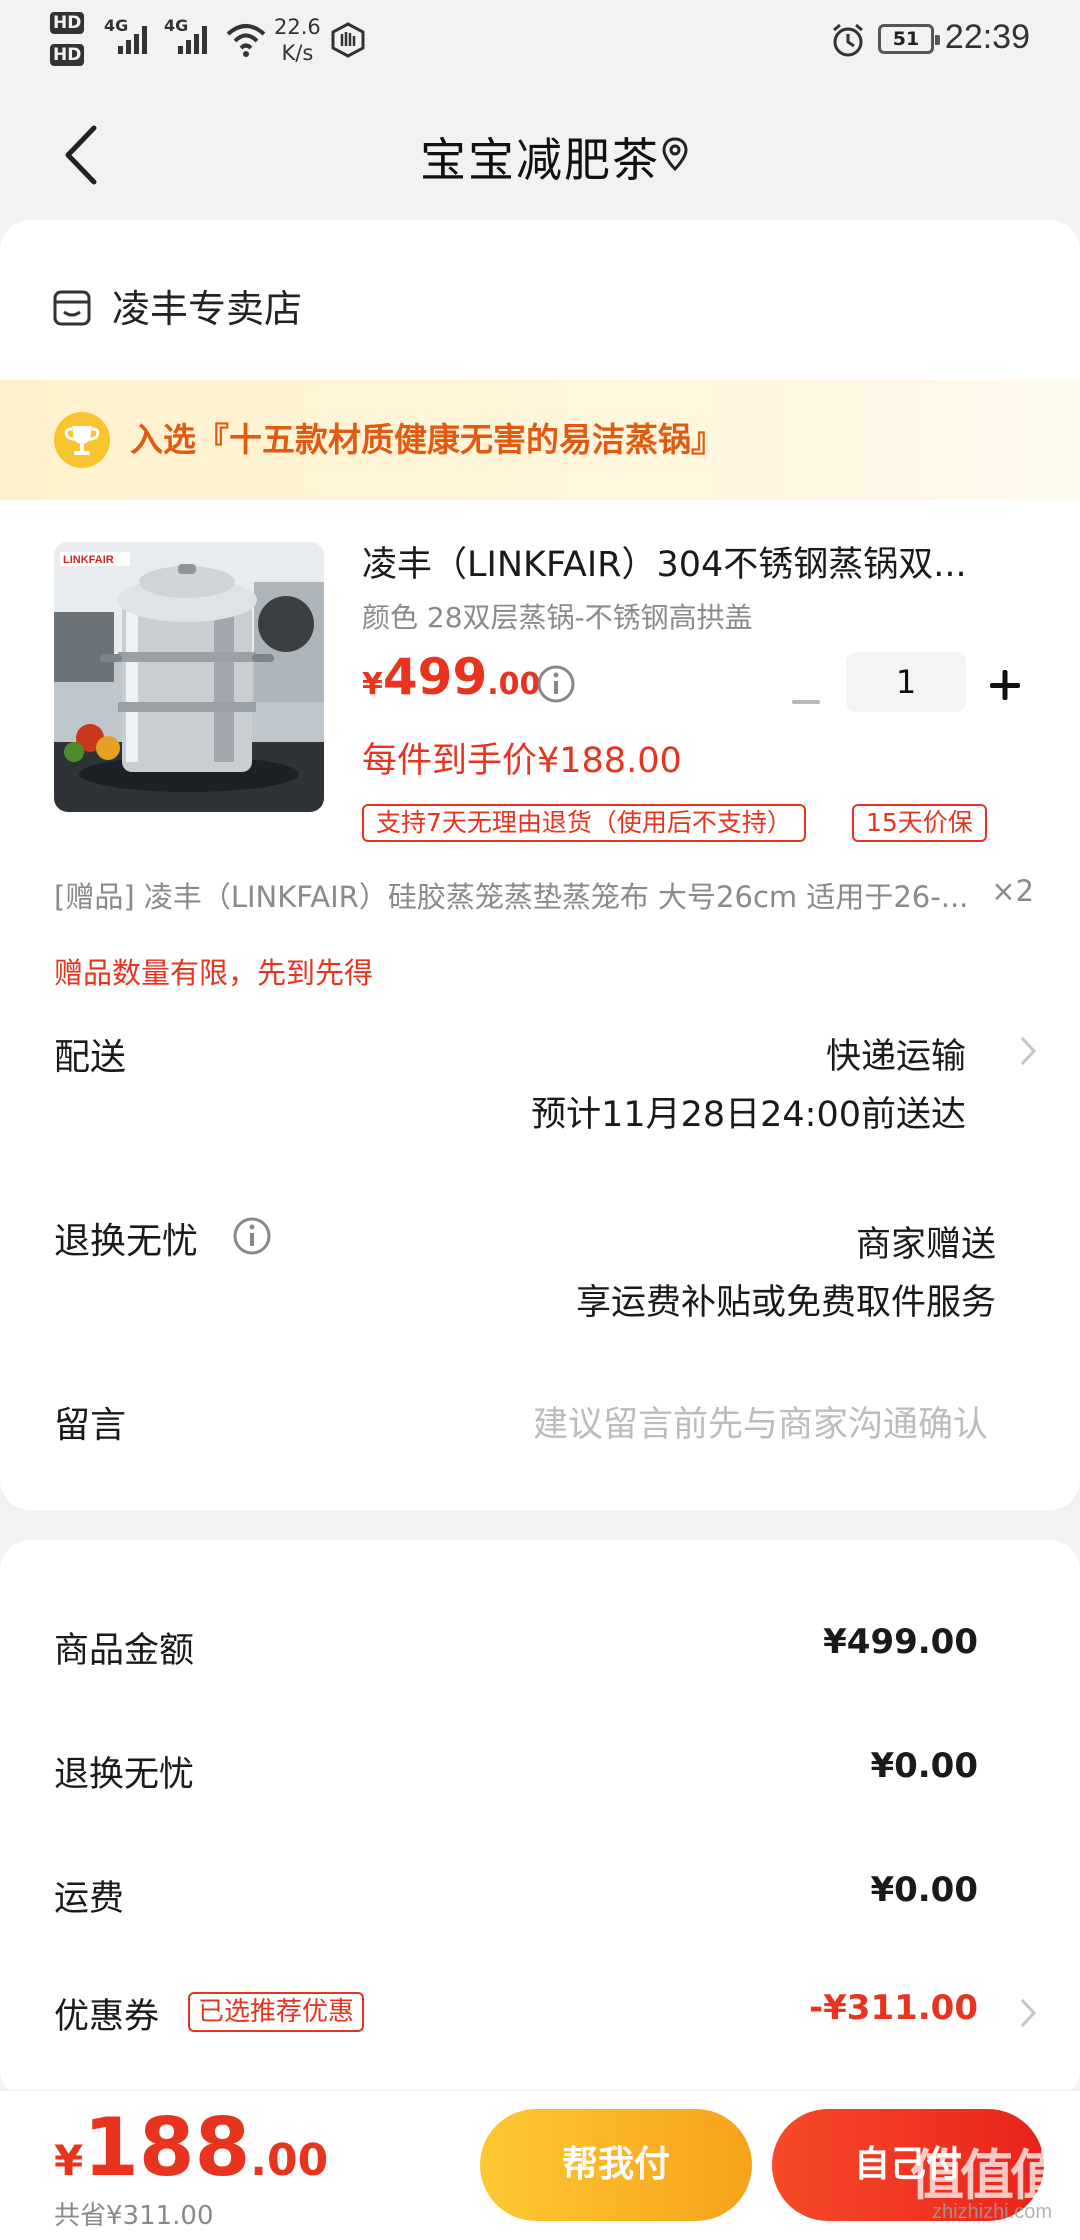  Describe the element at coordinates (88, 560) in the screenshot. I see `brand-logo: LINKFAIR` at that location.